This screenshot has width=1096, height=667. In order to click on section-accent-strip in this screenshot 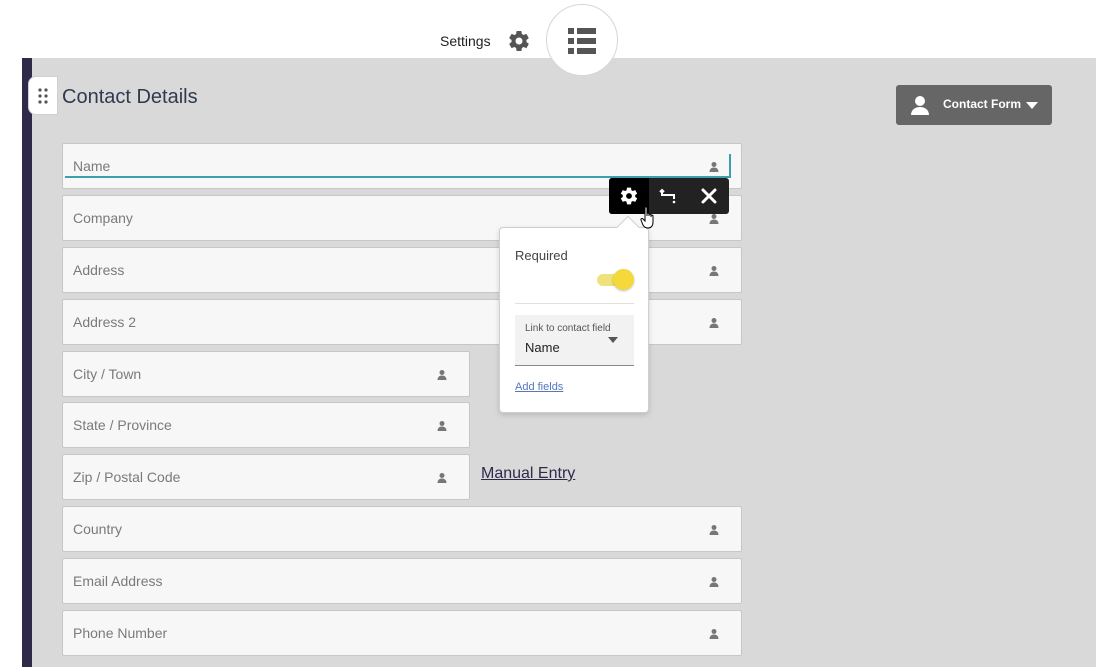, I will do `click(27, 362)`.